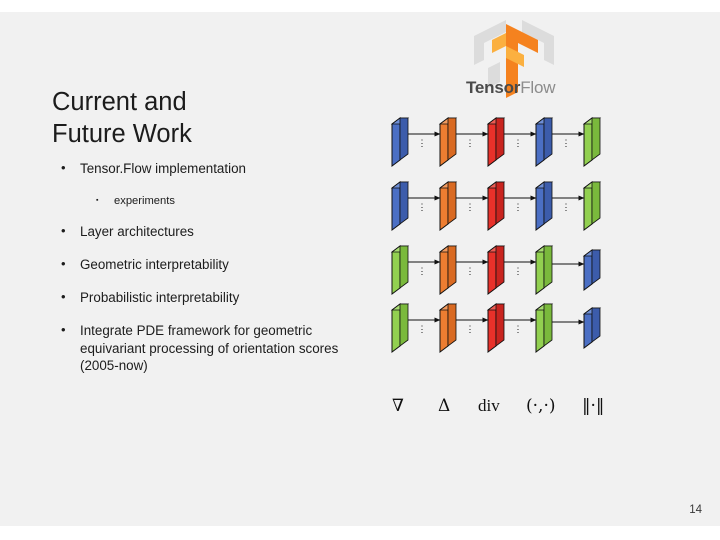 This screenshot has width=720, height=540. I want to click on operator-row: ∇ Δ div (·,·) ‖·‖, so click(526, 411).